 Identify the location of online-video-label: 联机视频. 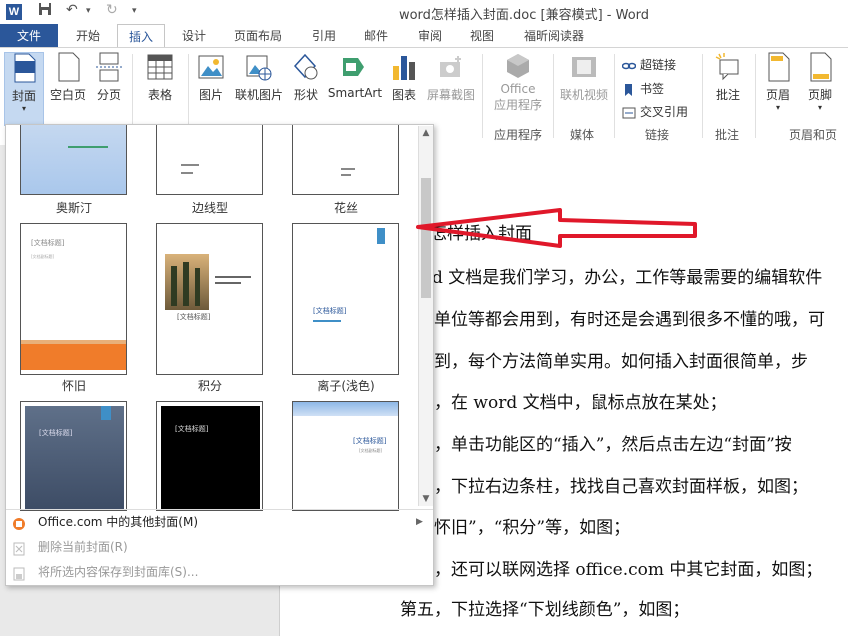
(583, 95).